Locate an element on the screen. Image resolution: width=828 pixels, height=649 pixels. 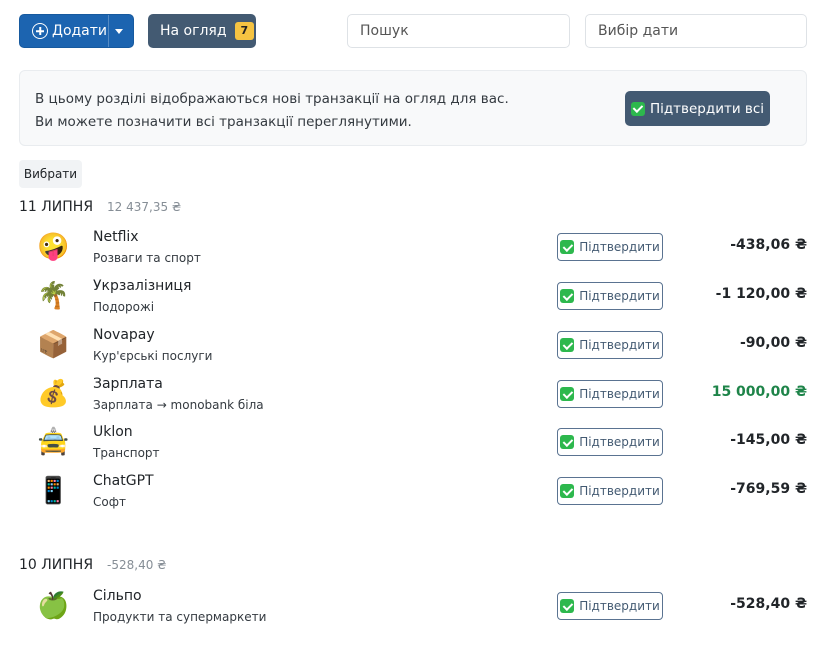
transaction-category: Софт is located at coordinates (109, 502).